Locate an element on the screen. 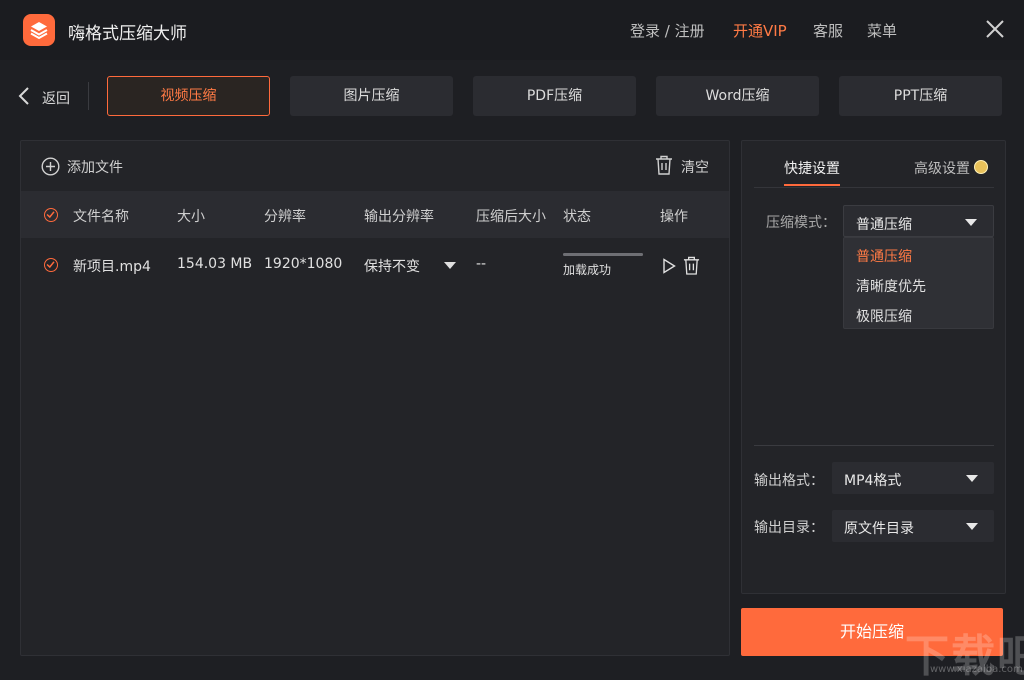 The image size is (1024, 680). option-clarity-first: 清晰度优先 is located at coordinates (891, 286).